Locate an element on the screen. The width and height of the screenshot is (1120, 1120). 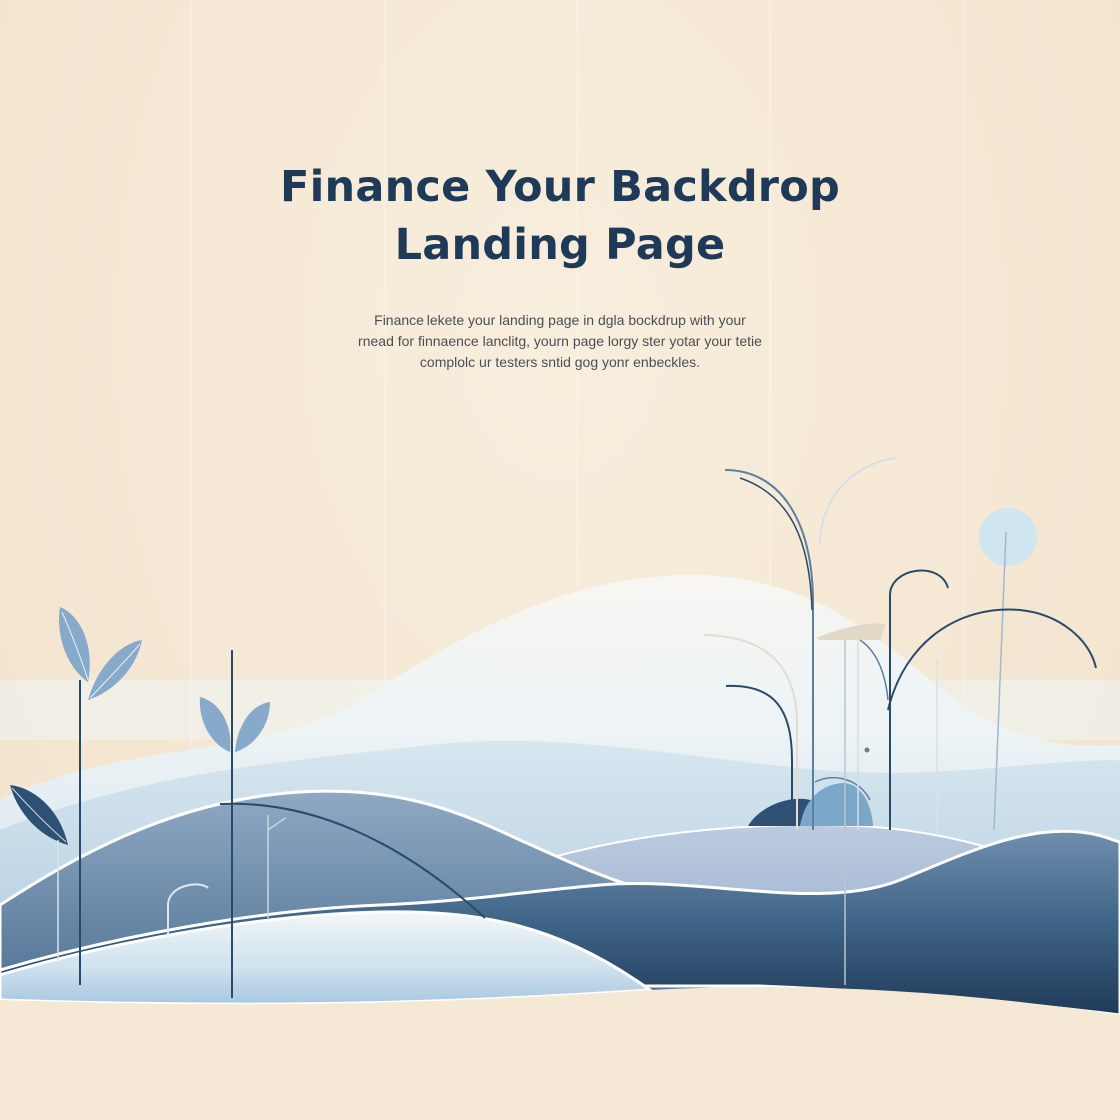
foreground-ground is located at coordinates (560, 1053).